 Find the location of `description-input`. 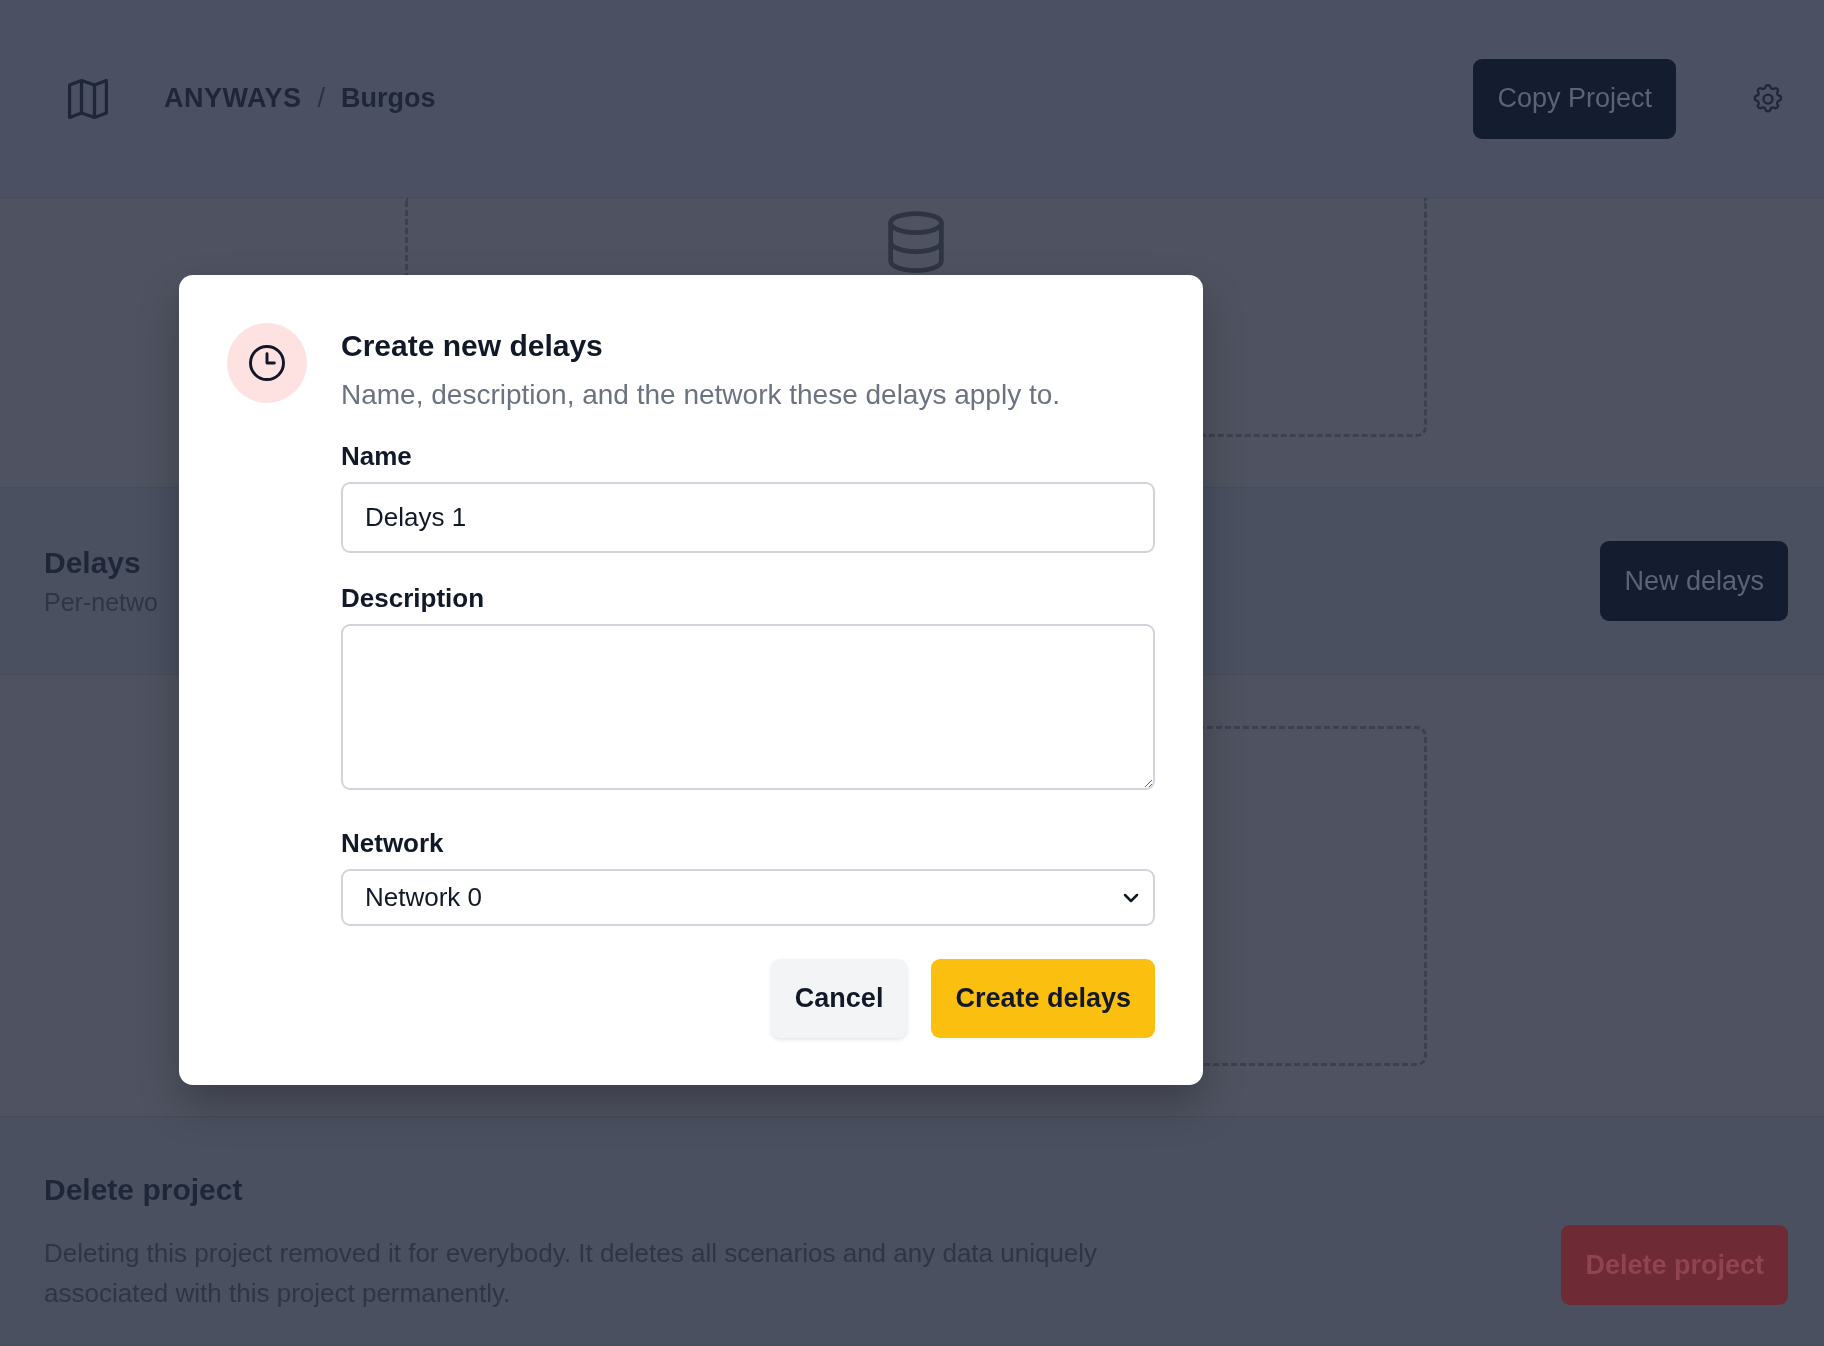

description-input is located at coordinates (748, 707).